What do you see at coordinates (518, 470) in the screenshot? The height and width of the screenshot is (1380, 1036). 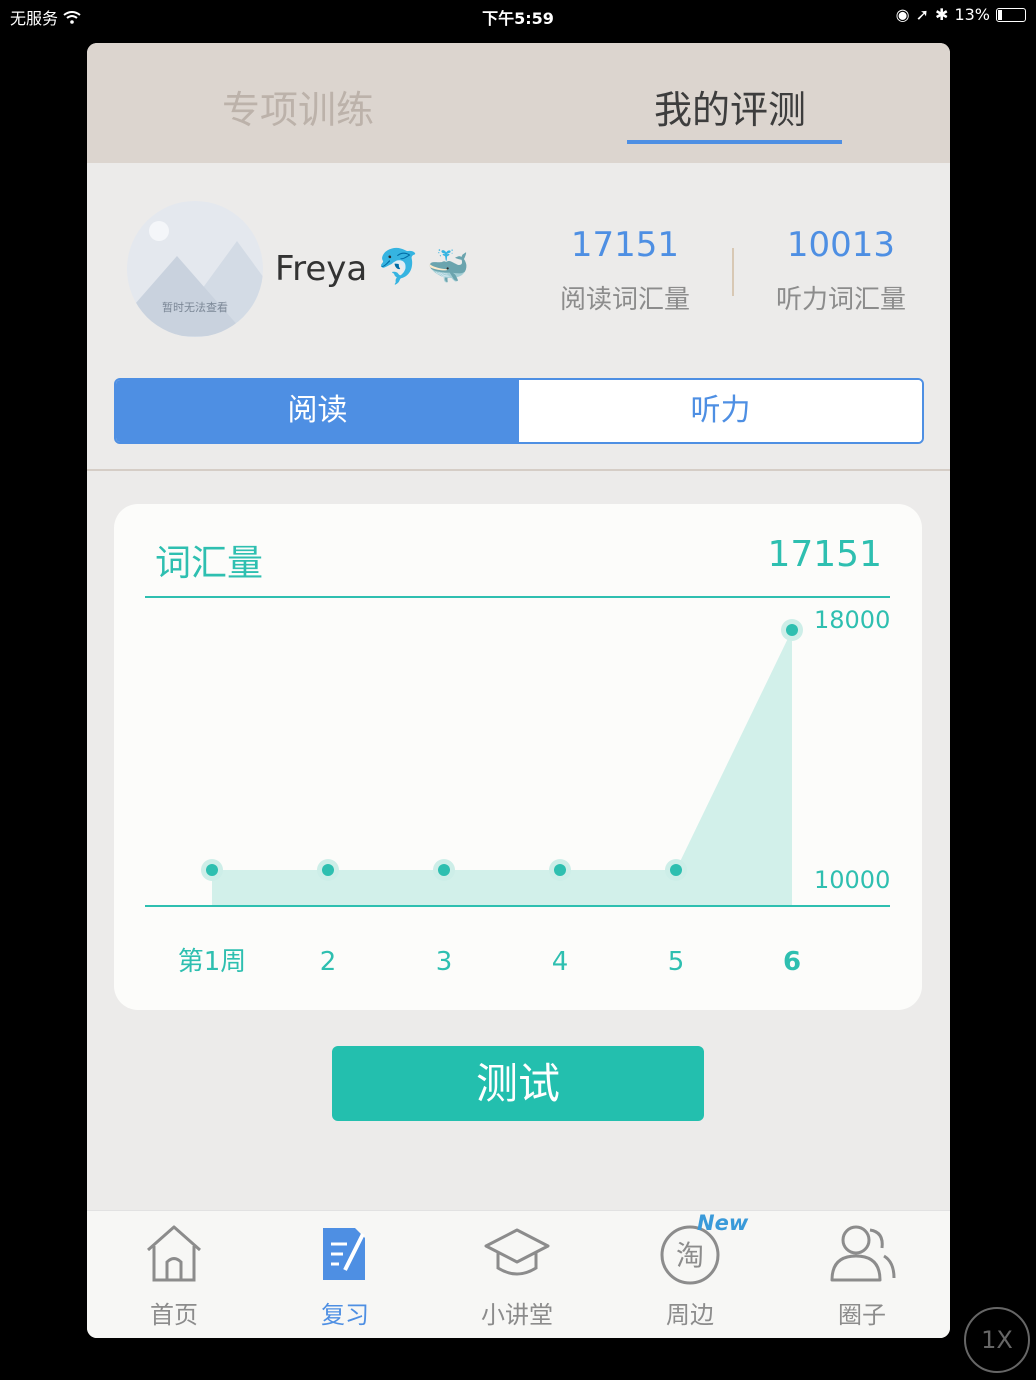 I see `divider` at bounding box center [518, 470].